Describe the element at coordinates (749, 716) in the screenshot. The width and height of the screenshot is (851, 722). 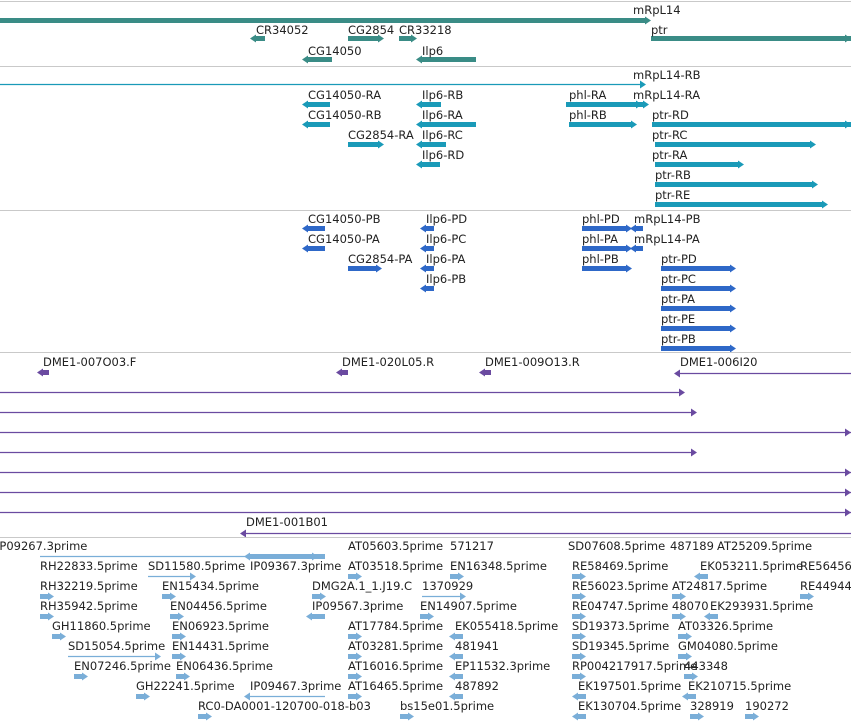
I see `feature-bar` at that location.